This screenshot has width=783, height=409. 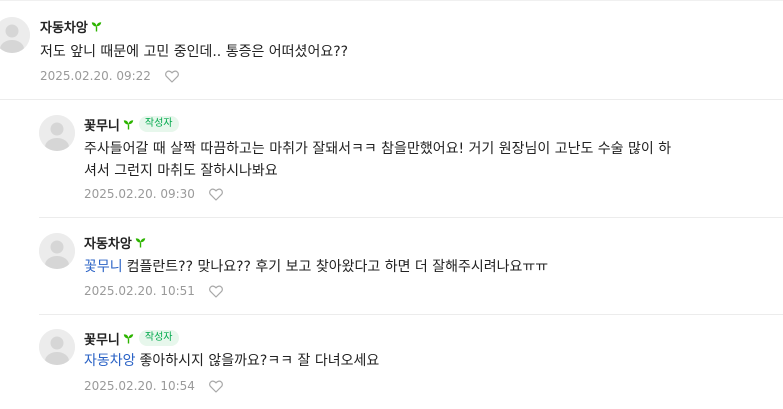 I want to click on comment-meta: 2025.02.20. 10:51, so click(x=153, y=291).